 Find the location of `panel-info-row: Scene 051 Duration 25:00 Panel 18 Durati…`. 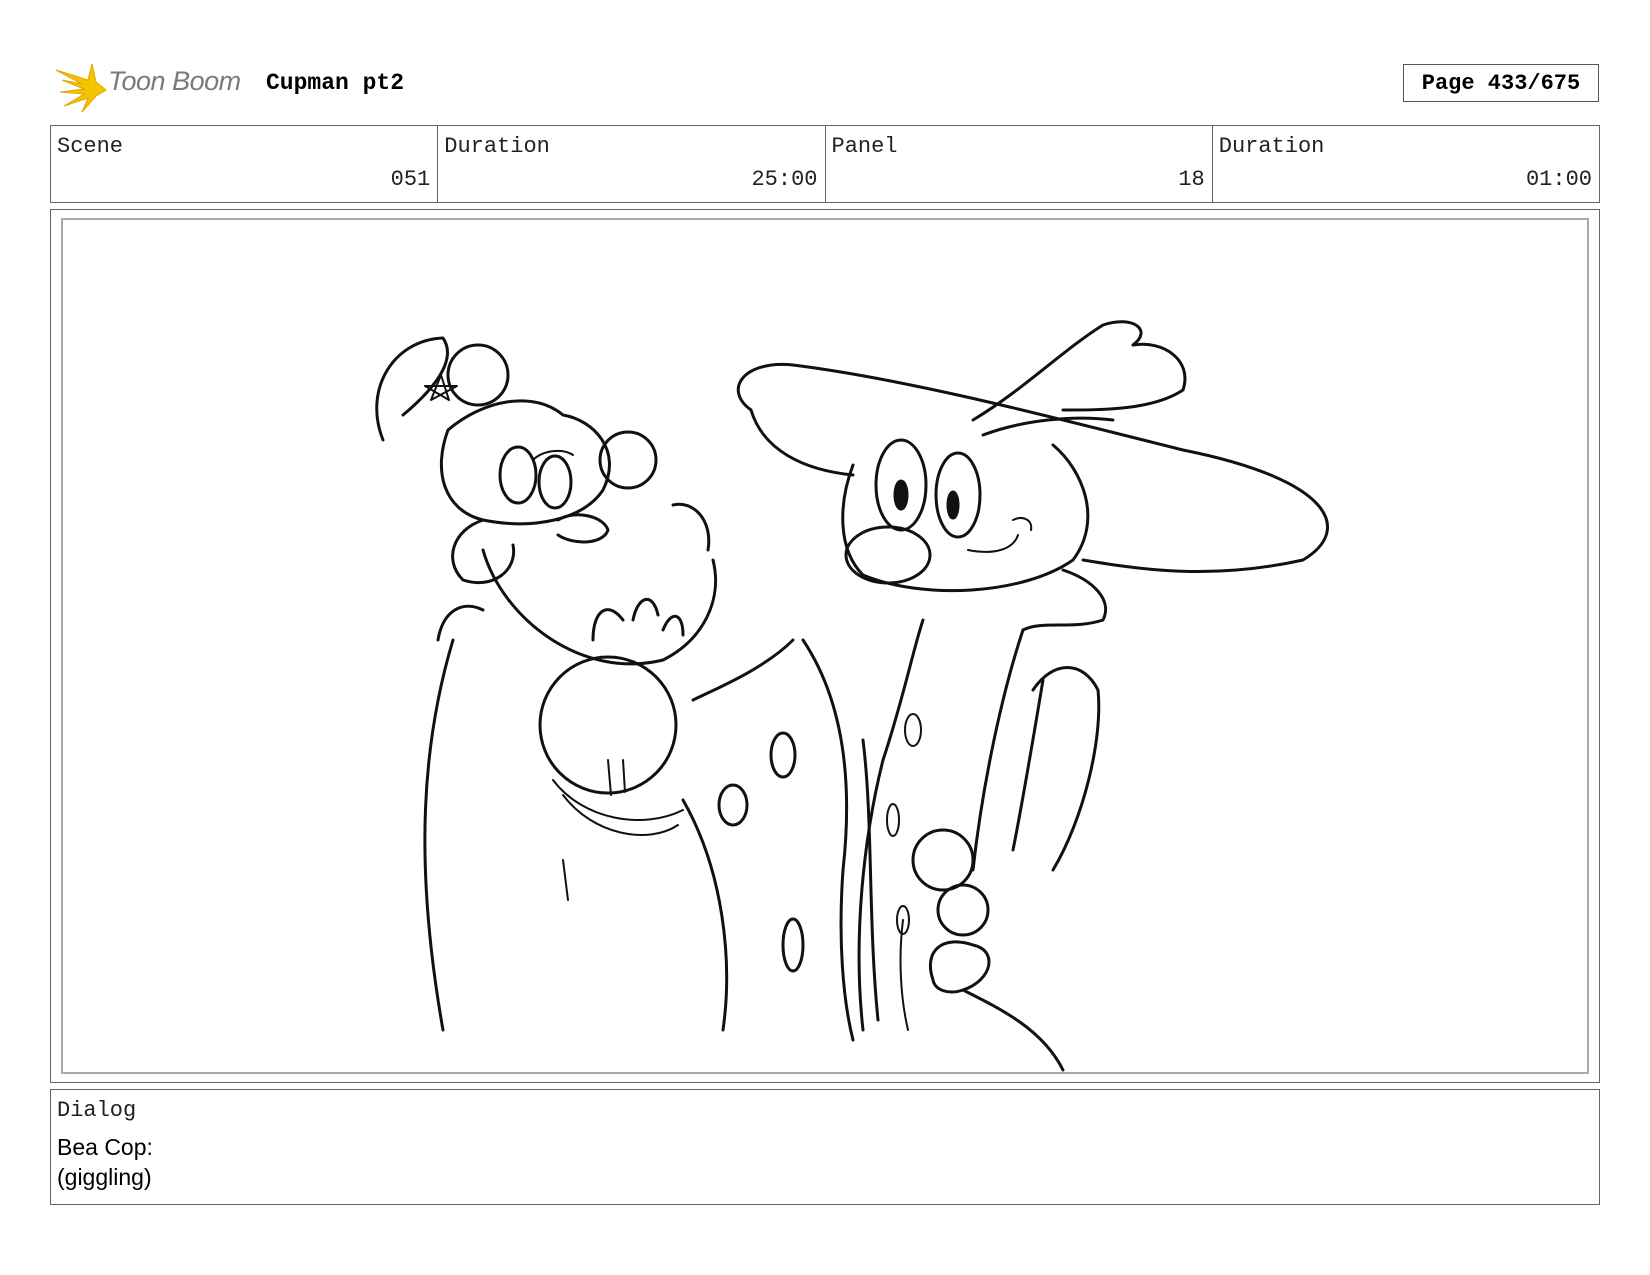

panel-info-row: Scene 051 Duration 25:00 Panel 18 Durati… is located at coordinates (825, 164).